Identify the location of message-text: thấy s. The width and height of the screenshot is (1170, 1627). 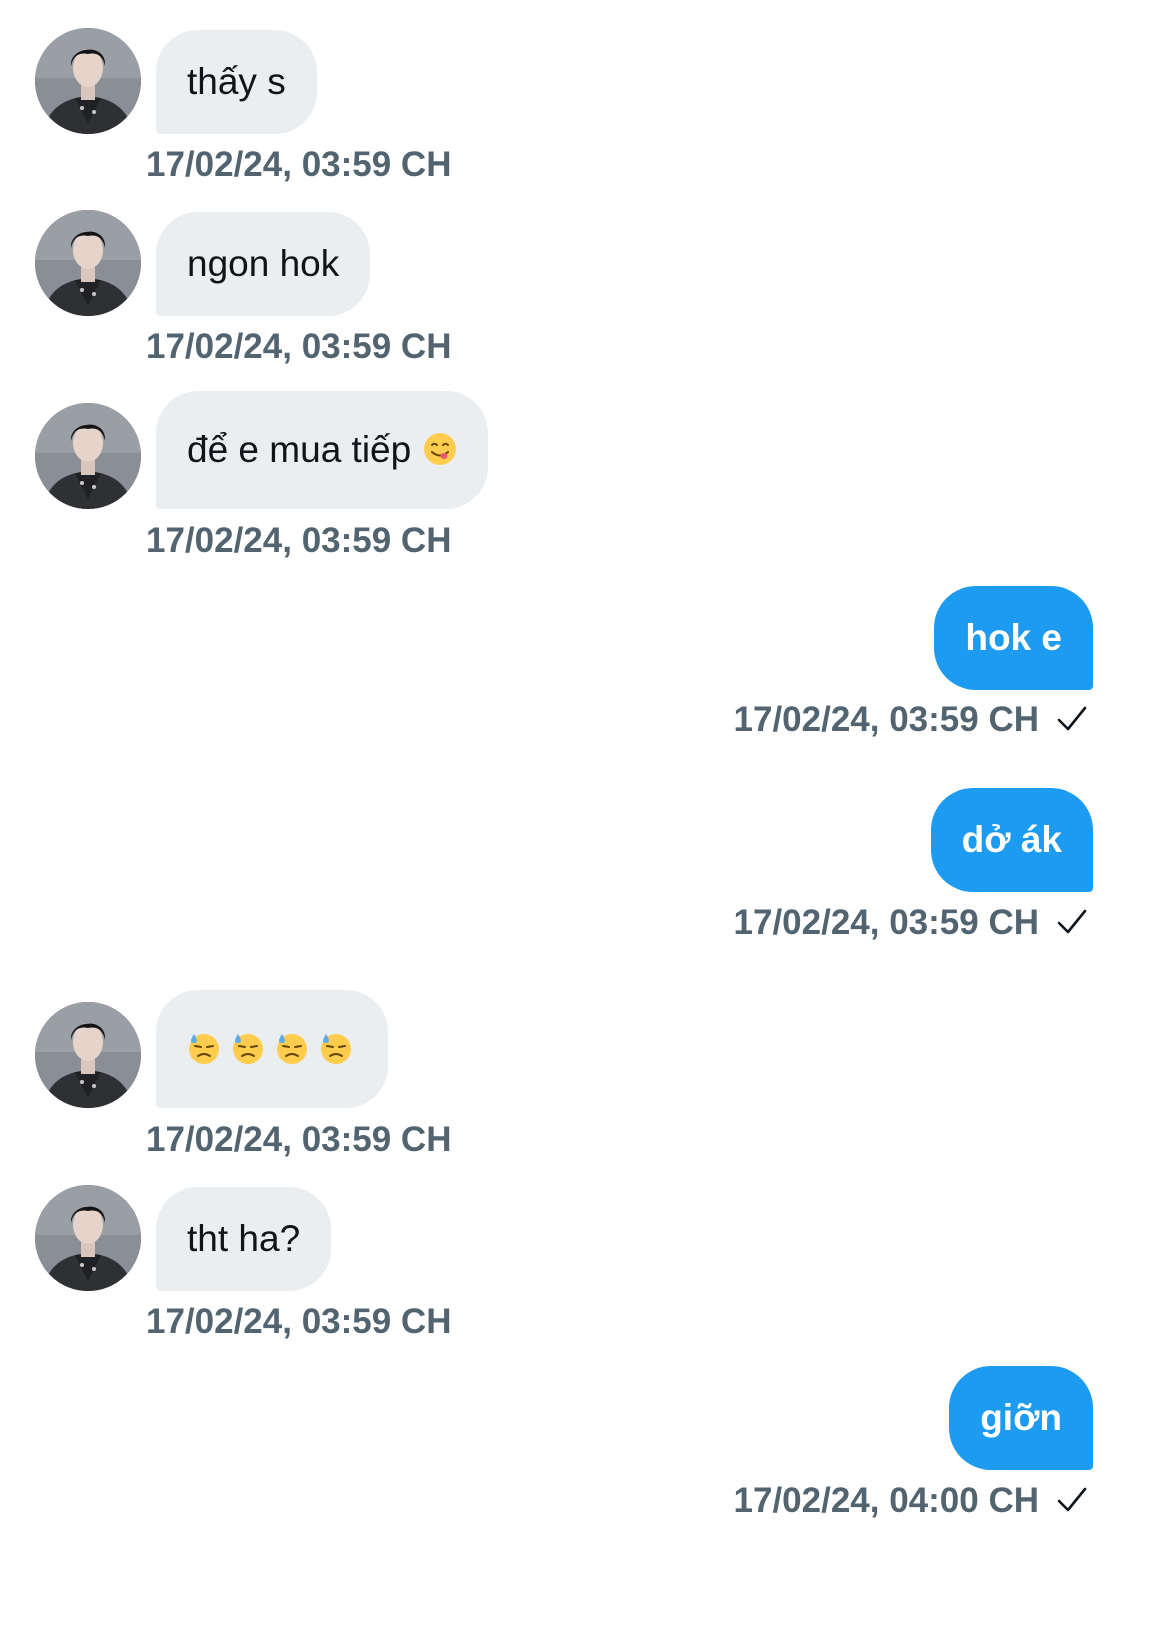
(236, 81).